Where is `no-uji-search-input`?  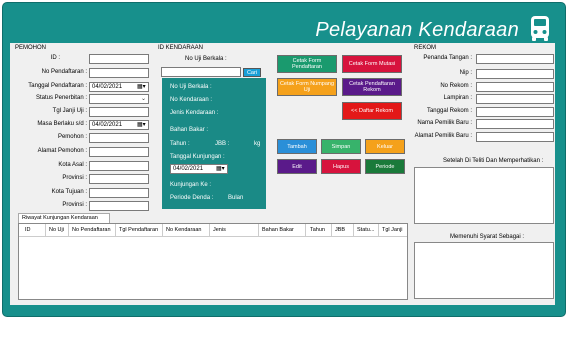 no-uji-search-input is located at coordinates (201, 72).